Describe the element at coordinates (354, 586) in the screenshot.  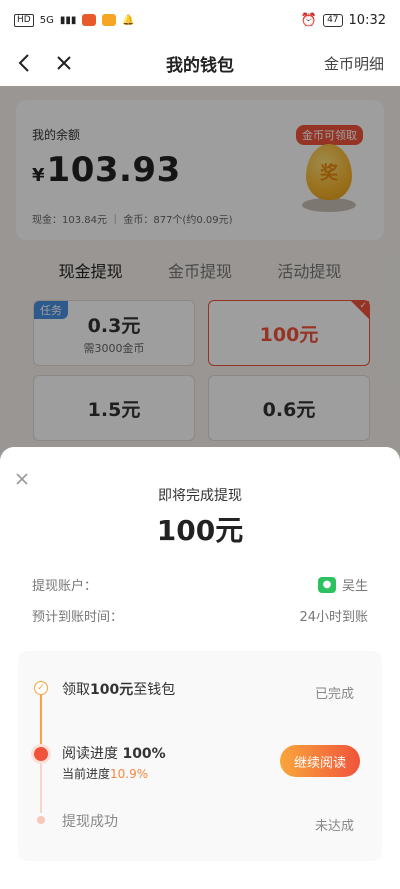
I see `account-name: 吴生` at that location.